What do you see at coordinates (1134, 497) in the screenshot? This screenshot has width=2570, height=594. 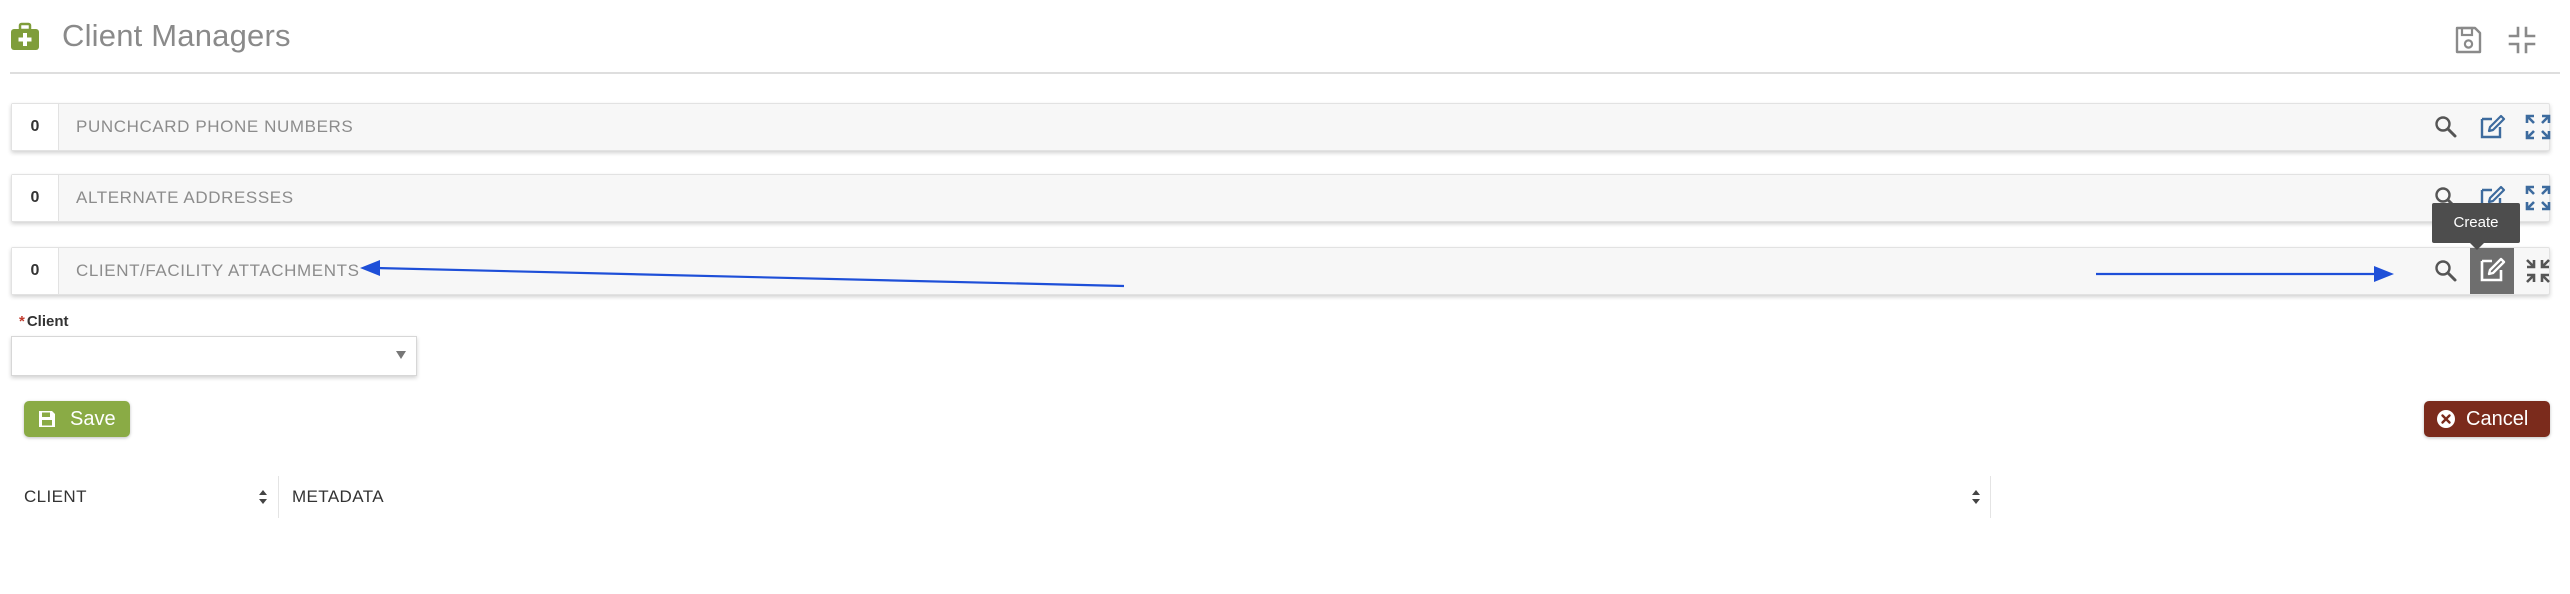 I see `column-header-metadata: METADATA` at bounding box center [1134, 497].